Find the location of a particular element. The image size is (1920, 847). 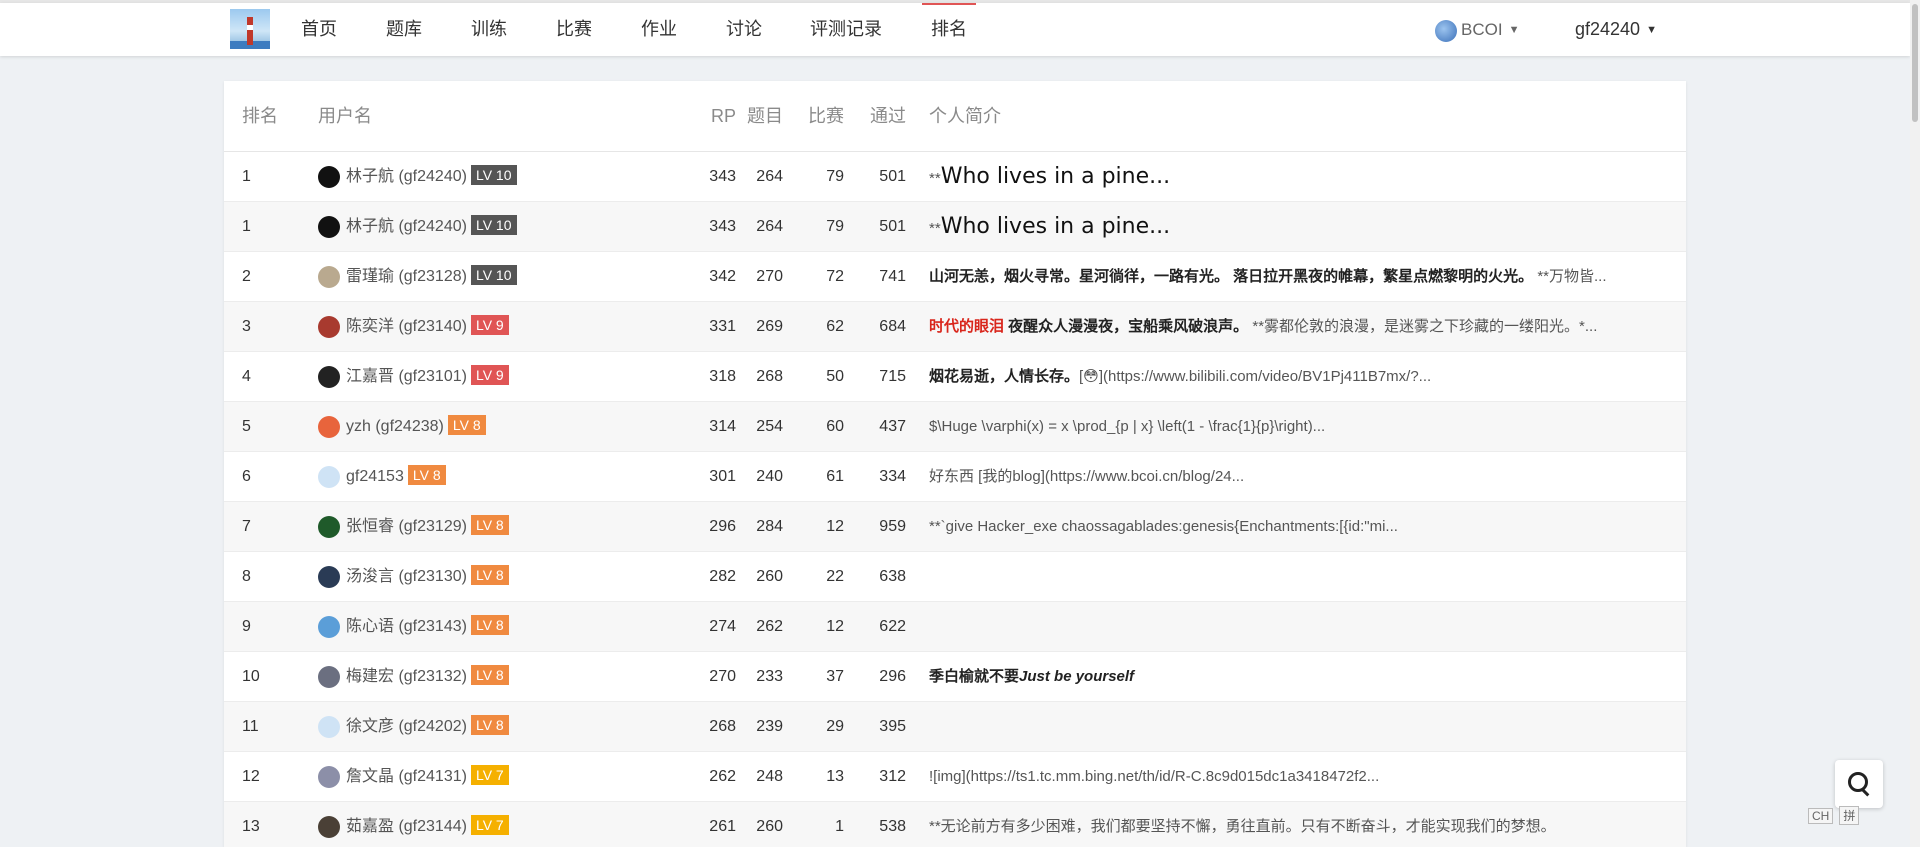

username-link: yzh (gf24238) LV 8 is located at coordinates (416, 427).